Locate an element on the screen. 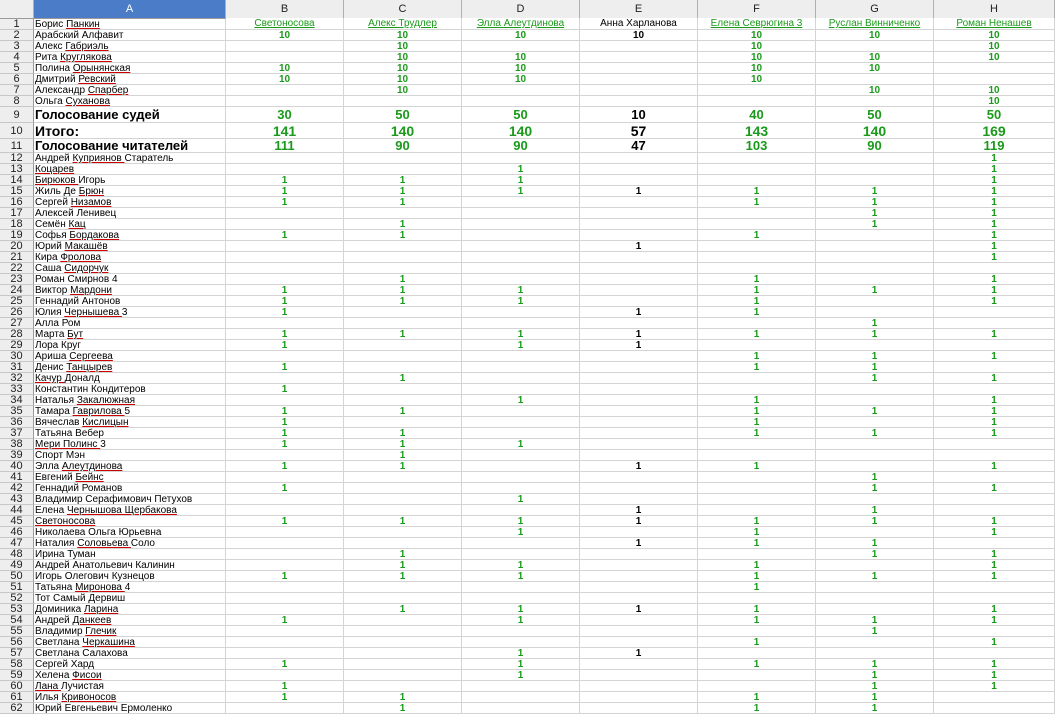  vote-cell-e: 1 is located at coordinates (639, 466).